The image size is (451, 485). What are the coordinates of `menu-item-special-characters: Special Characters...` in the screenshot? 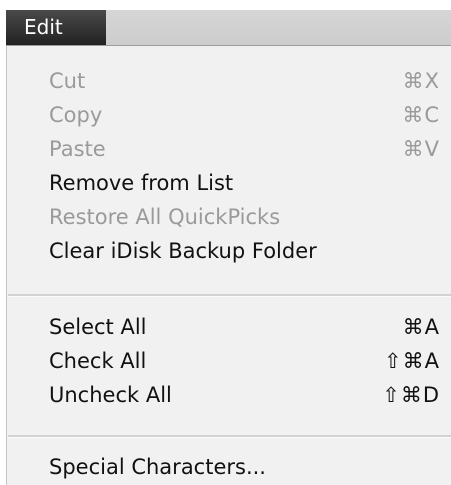 It's located at (229, 467).